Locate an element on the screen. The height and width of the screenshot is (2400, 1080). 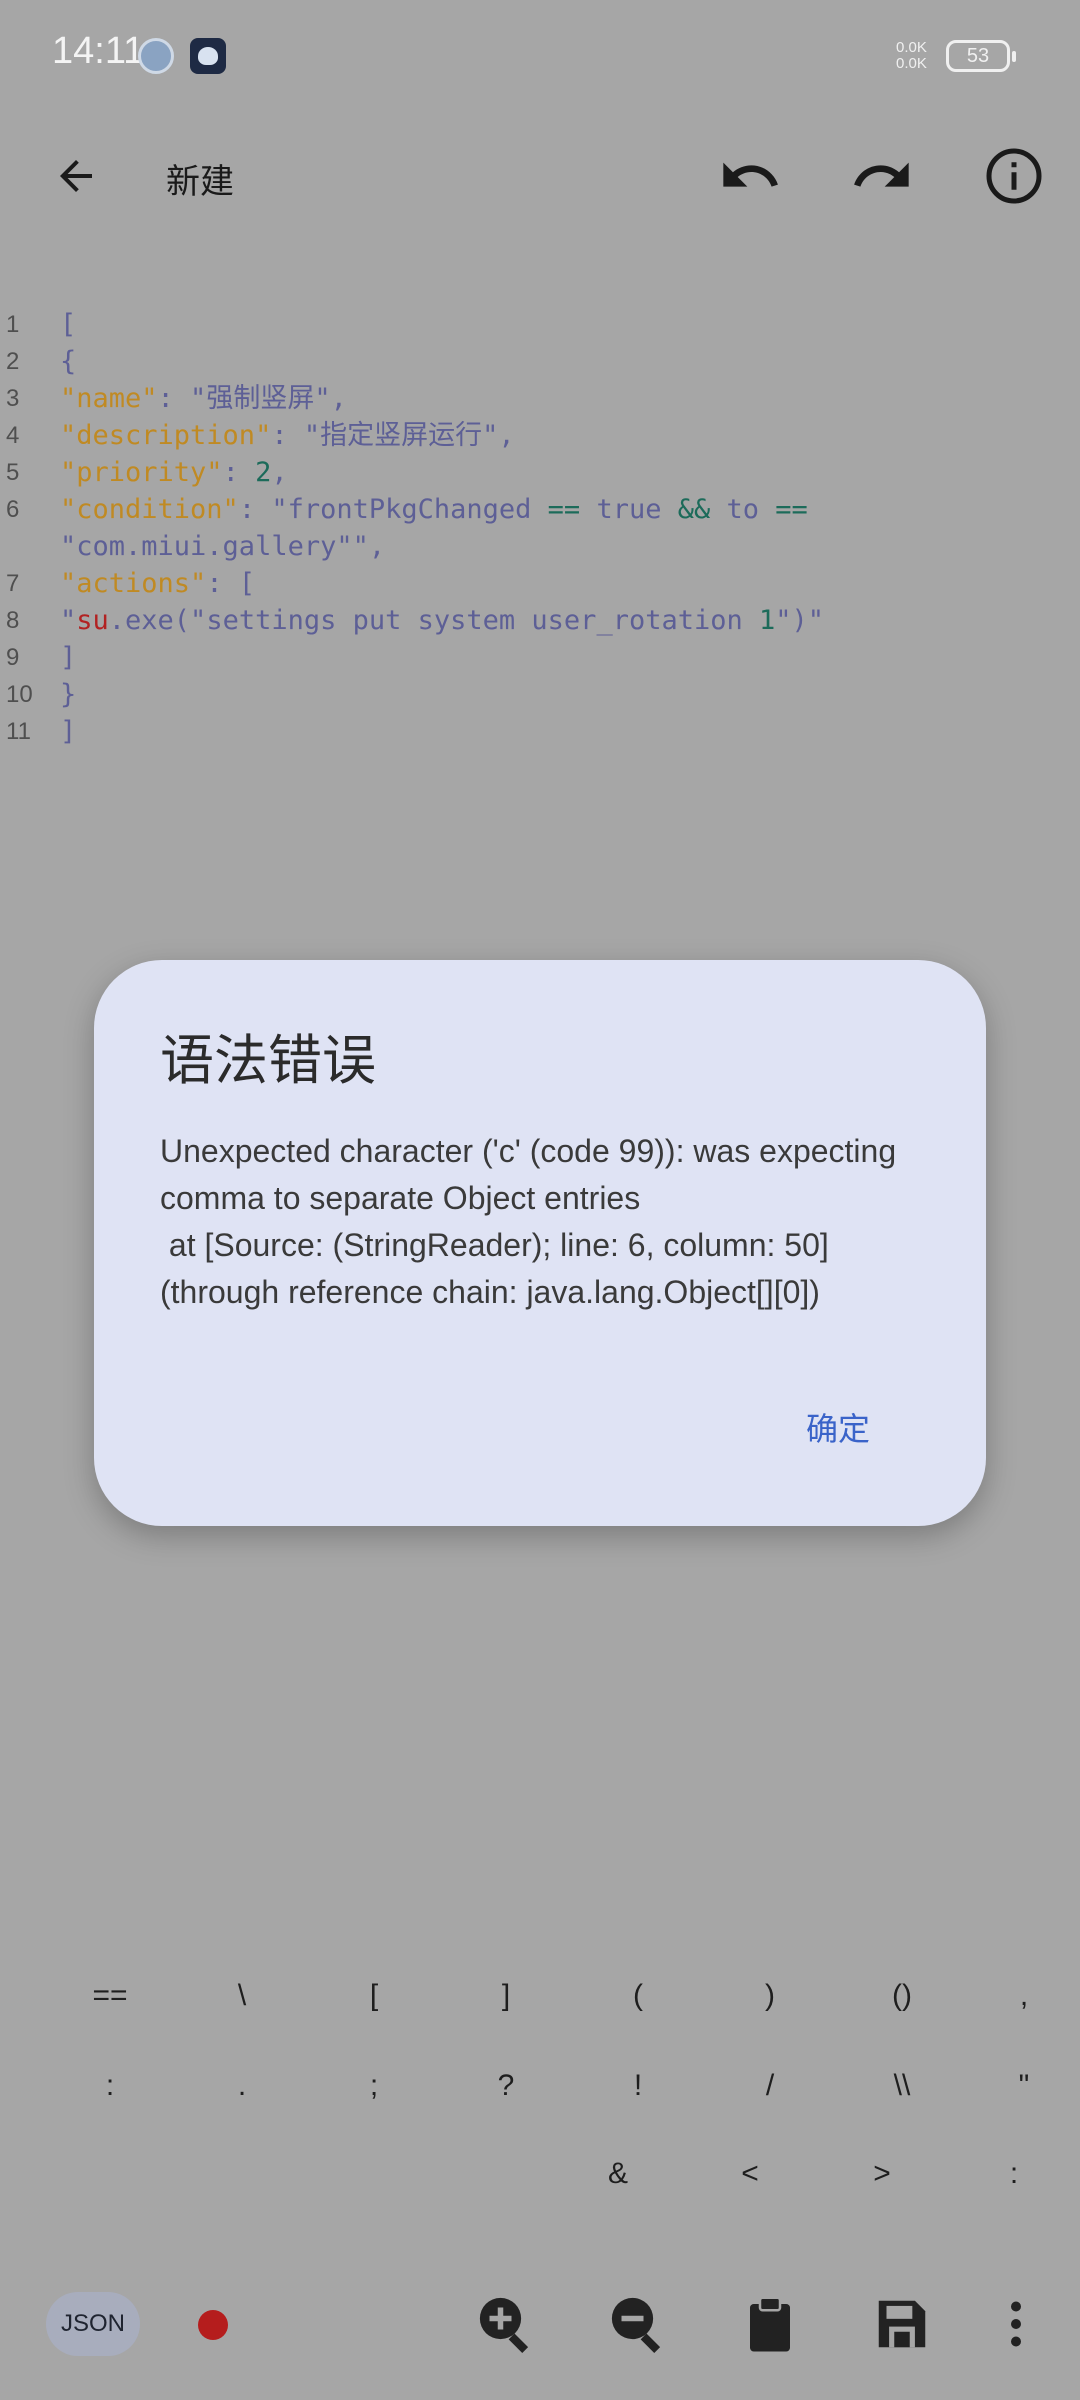
code-token: { is located at coordinates (68, 361).